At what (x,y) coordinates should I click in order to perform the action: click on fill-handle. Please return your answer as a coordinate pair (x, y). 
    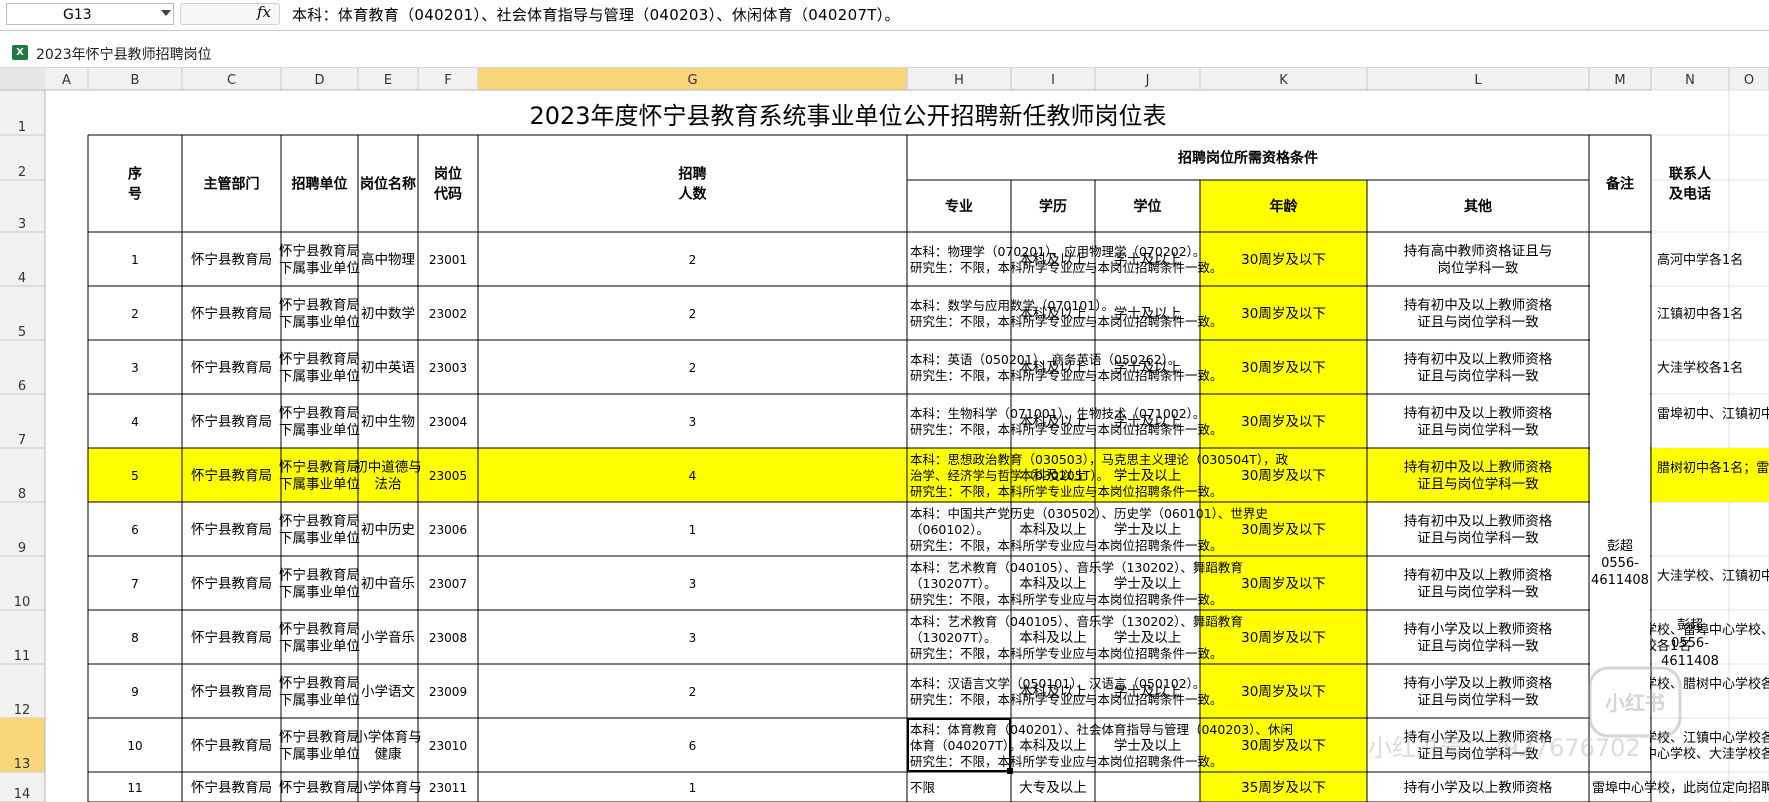
    Looking at the image, I should click on (1010, 771).